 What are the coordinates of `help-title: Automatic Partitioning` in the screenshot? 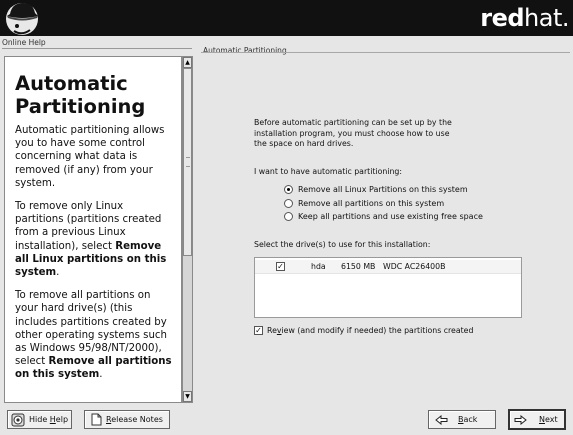 It's located at (80, 95).